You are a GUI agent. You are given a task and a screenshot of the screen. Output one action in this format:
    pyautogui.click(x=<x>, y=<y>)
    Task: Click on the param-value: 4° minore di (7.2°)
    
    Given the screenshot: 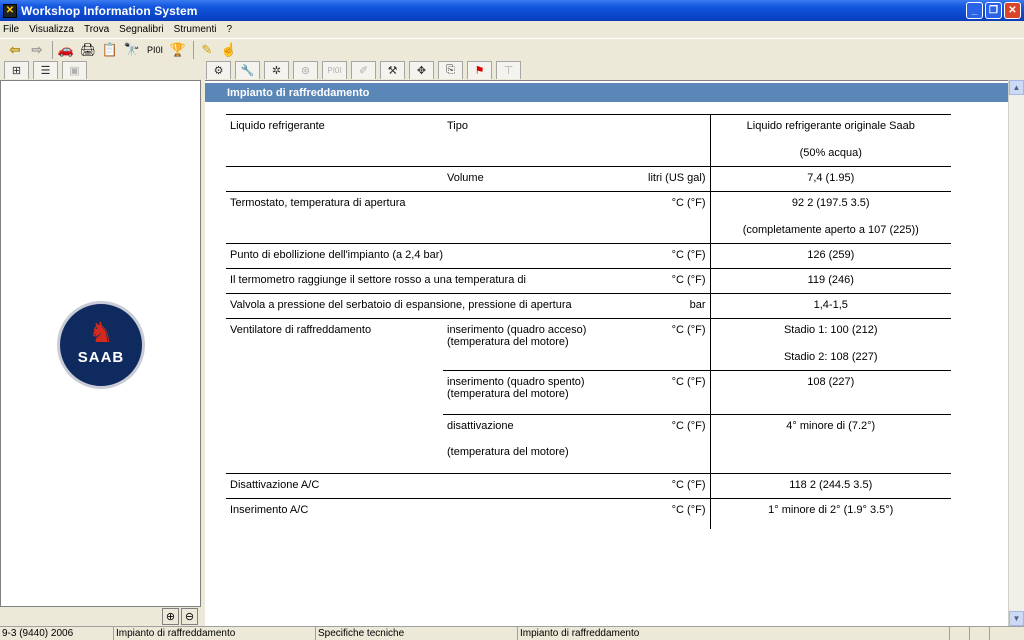 What is the action you would take?
    pyautogui.click(x=830, y=444)
    